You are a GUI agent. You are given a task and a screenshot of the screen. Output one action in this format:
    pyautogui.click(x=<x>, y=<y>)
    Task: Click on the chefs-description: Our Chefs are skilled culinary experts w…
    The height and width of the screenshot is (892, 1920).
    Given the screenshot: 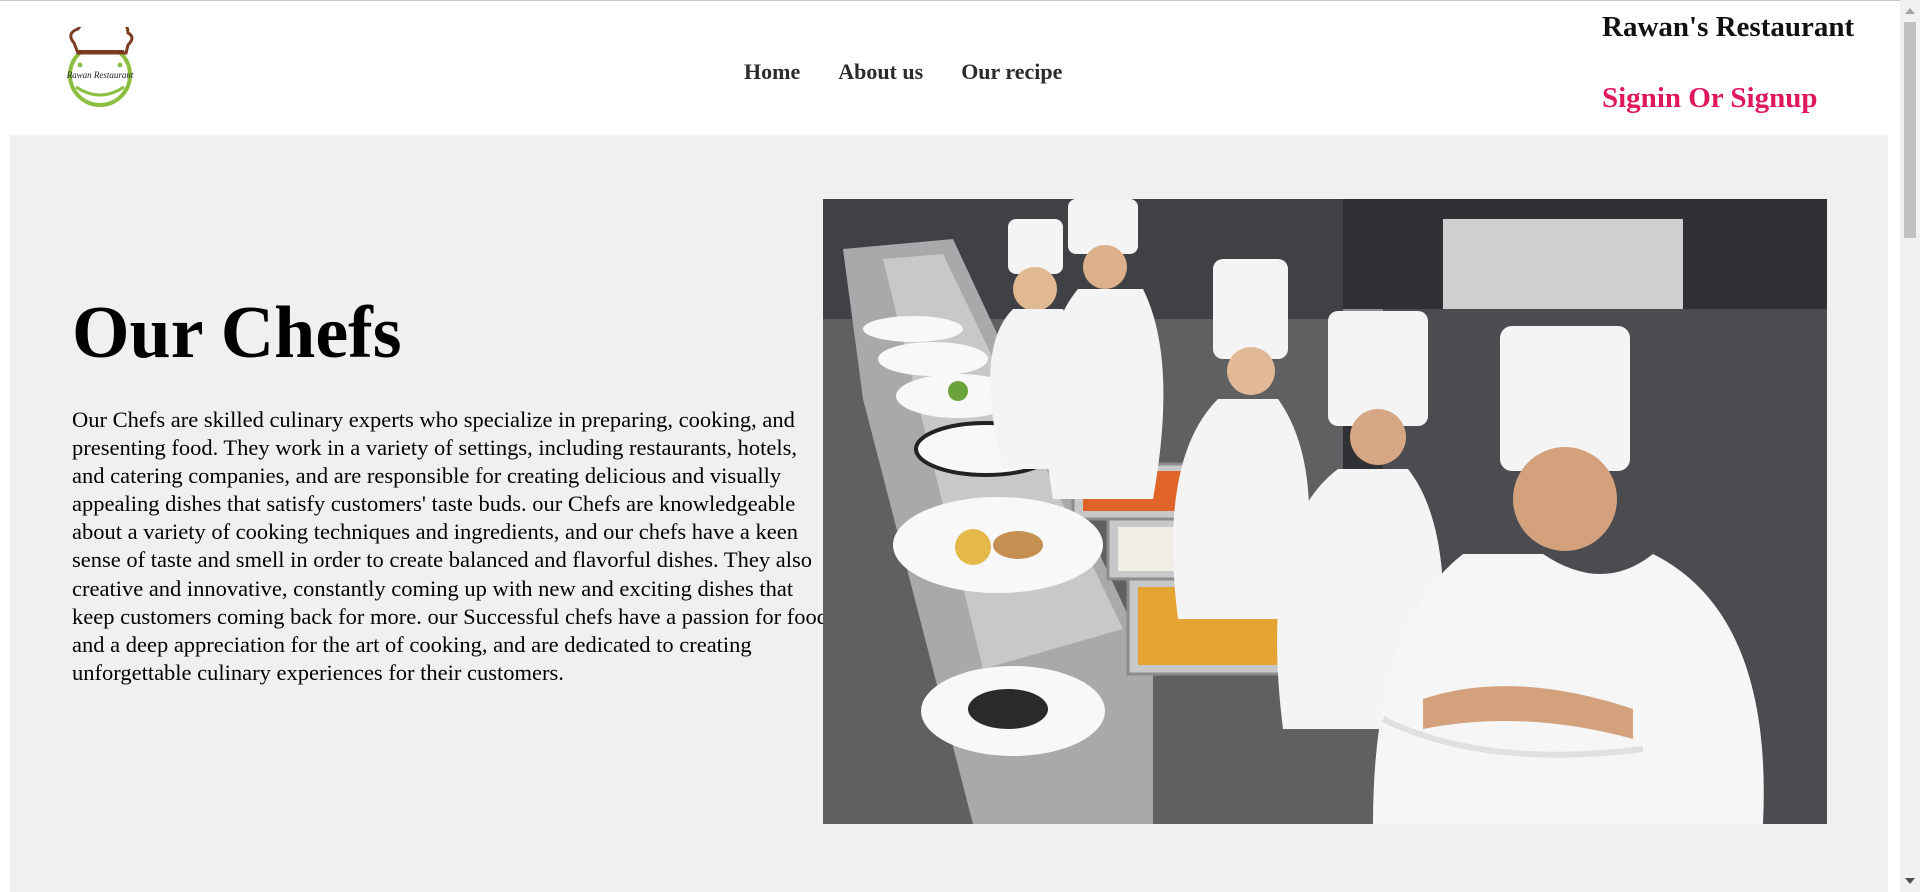 What is the action you would take?
    pyautogui.click(x=450, y=546)
    